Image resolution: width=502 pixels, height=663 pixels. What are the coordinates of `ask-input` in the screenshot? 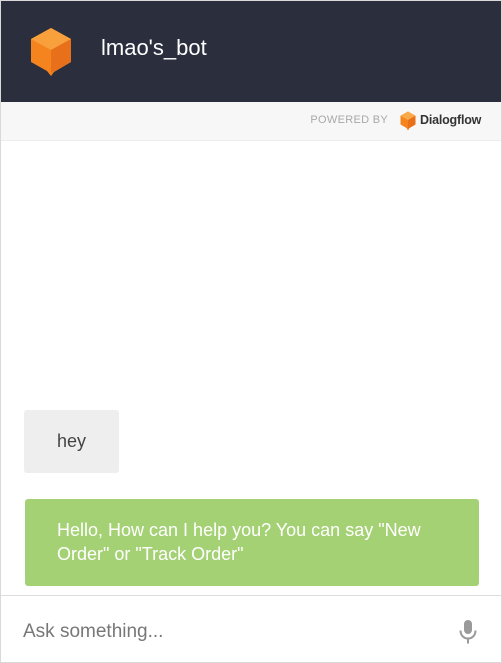 It's located at (223, 632).